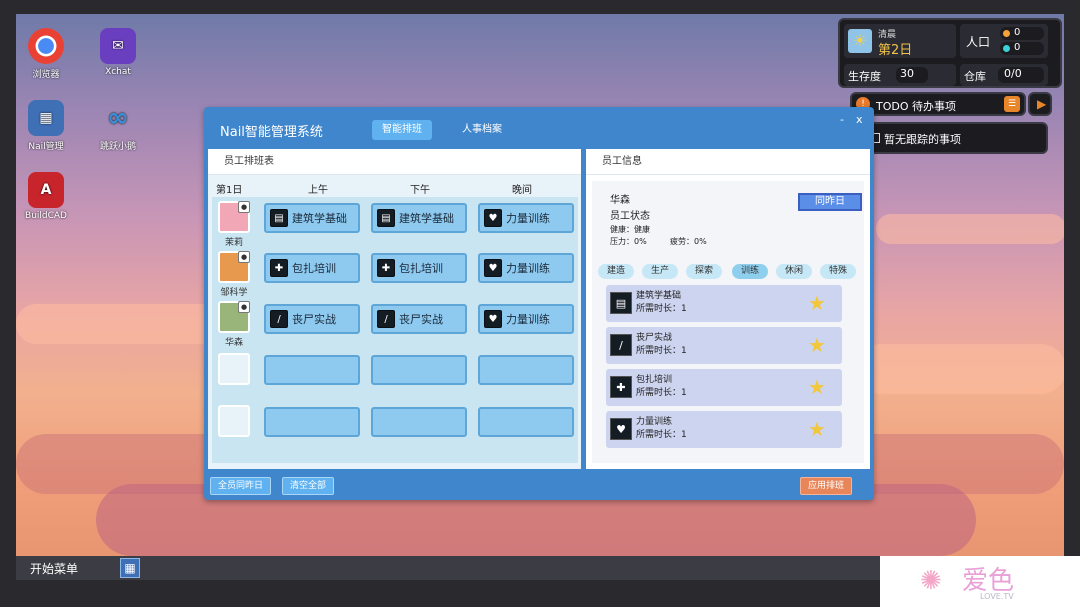  I want to click on tab-personnel-files: 人事档案, so click(482, 130).